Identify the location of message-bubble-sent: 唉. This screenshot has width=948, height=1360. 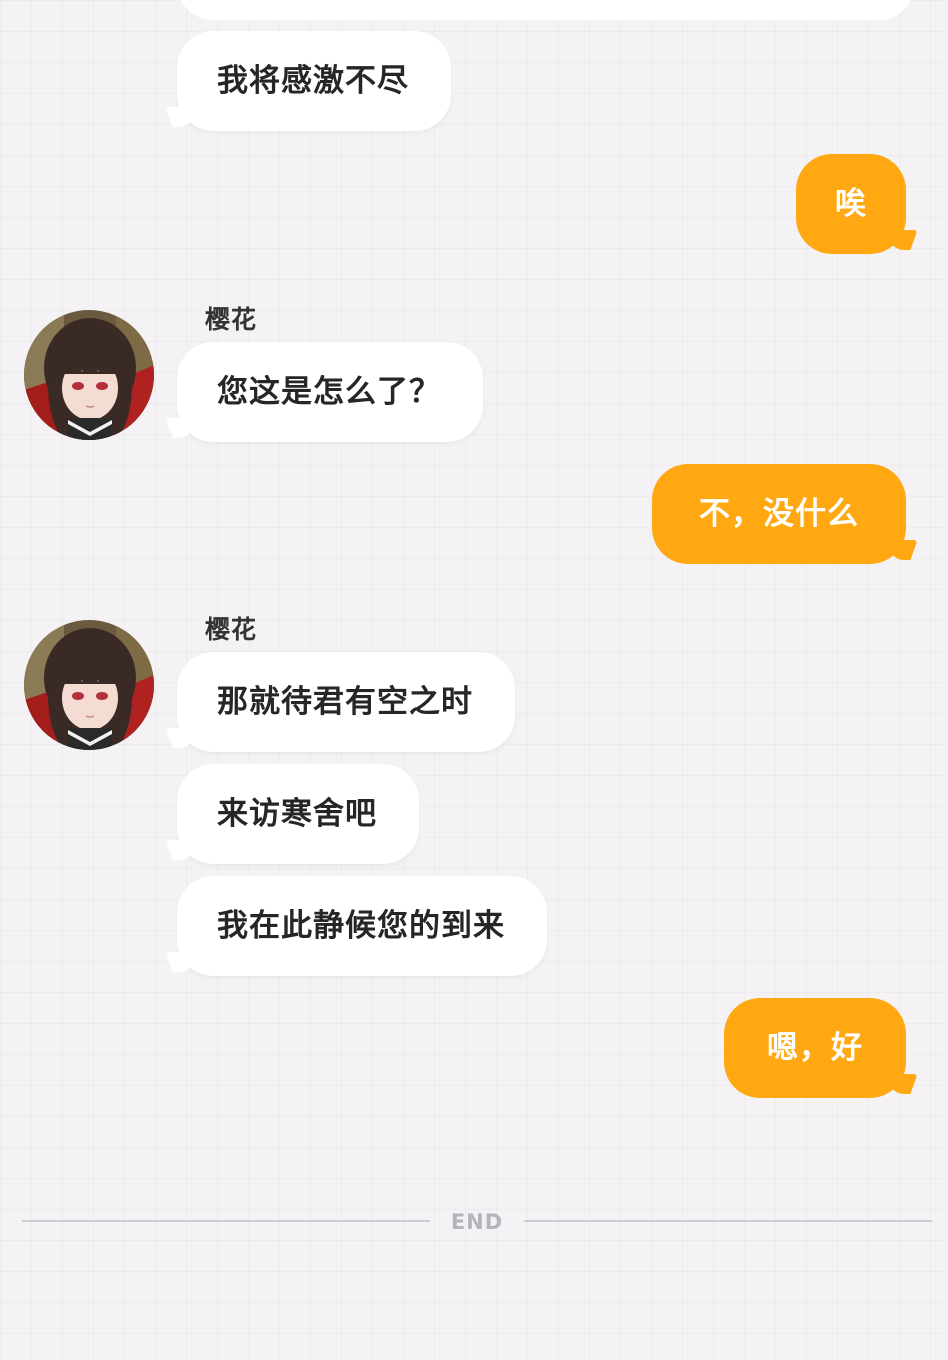
(851, 204).